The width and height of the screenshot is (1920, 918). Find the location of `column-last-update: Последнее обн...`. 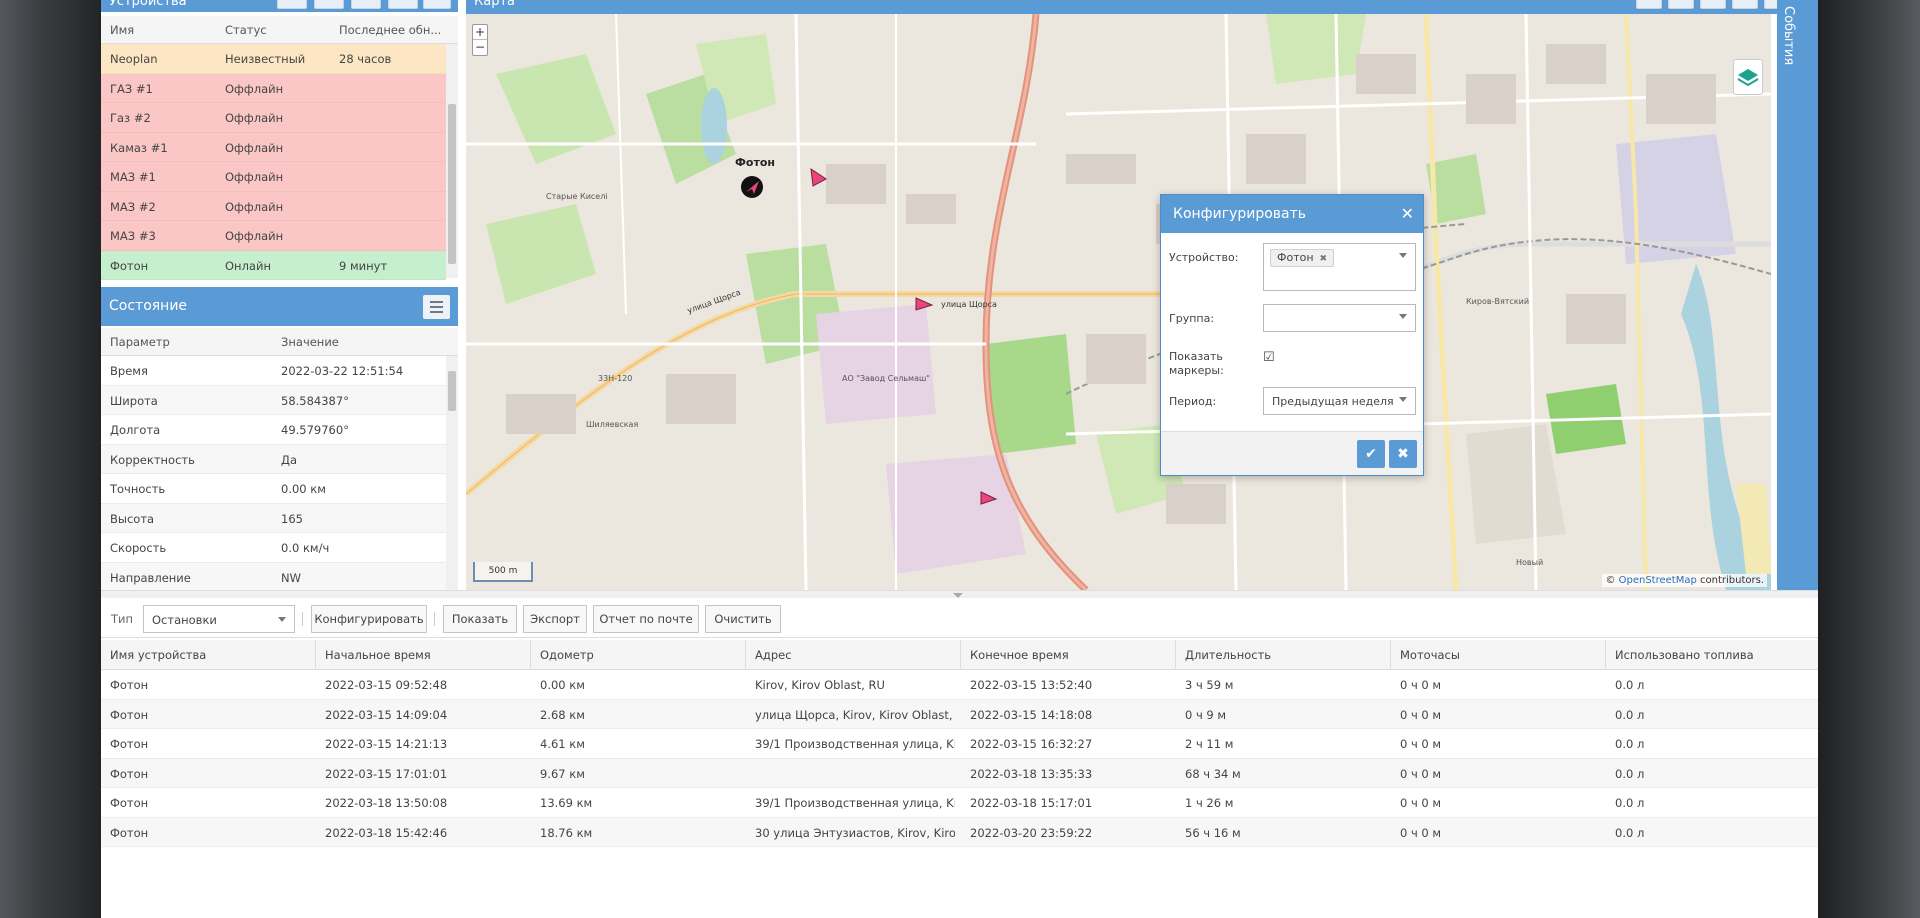

column-last-update: Последнее обн... is located at coordinates (390, 30).